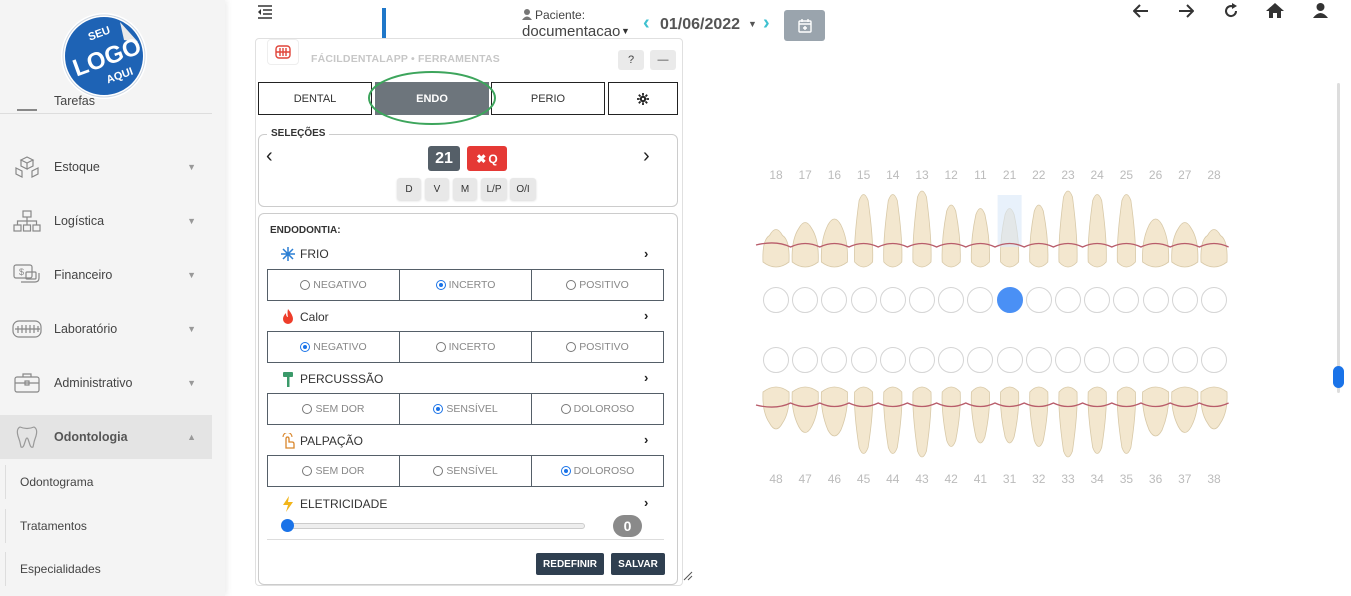  What do you see at coordinates (1275, 10) in the screenshot?
I see `home-icon` at bounding box center [1275, 10].